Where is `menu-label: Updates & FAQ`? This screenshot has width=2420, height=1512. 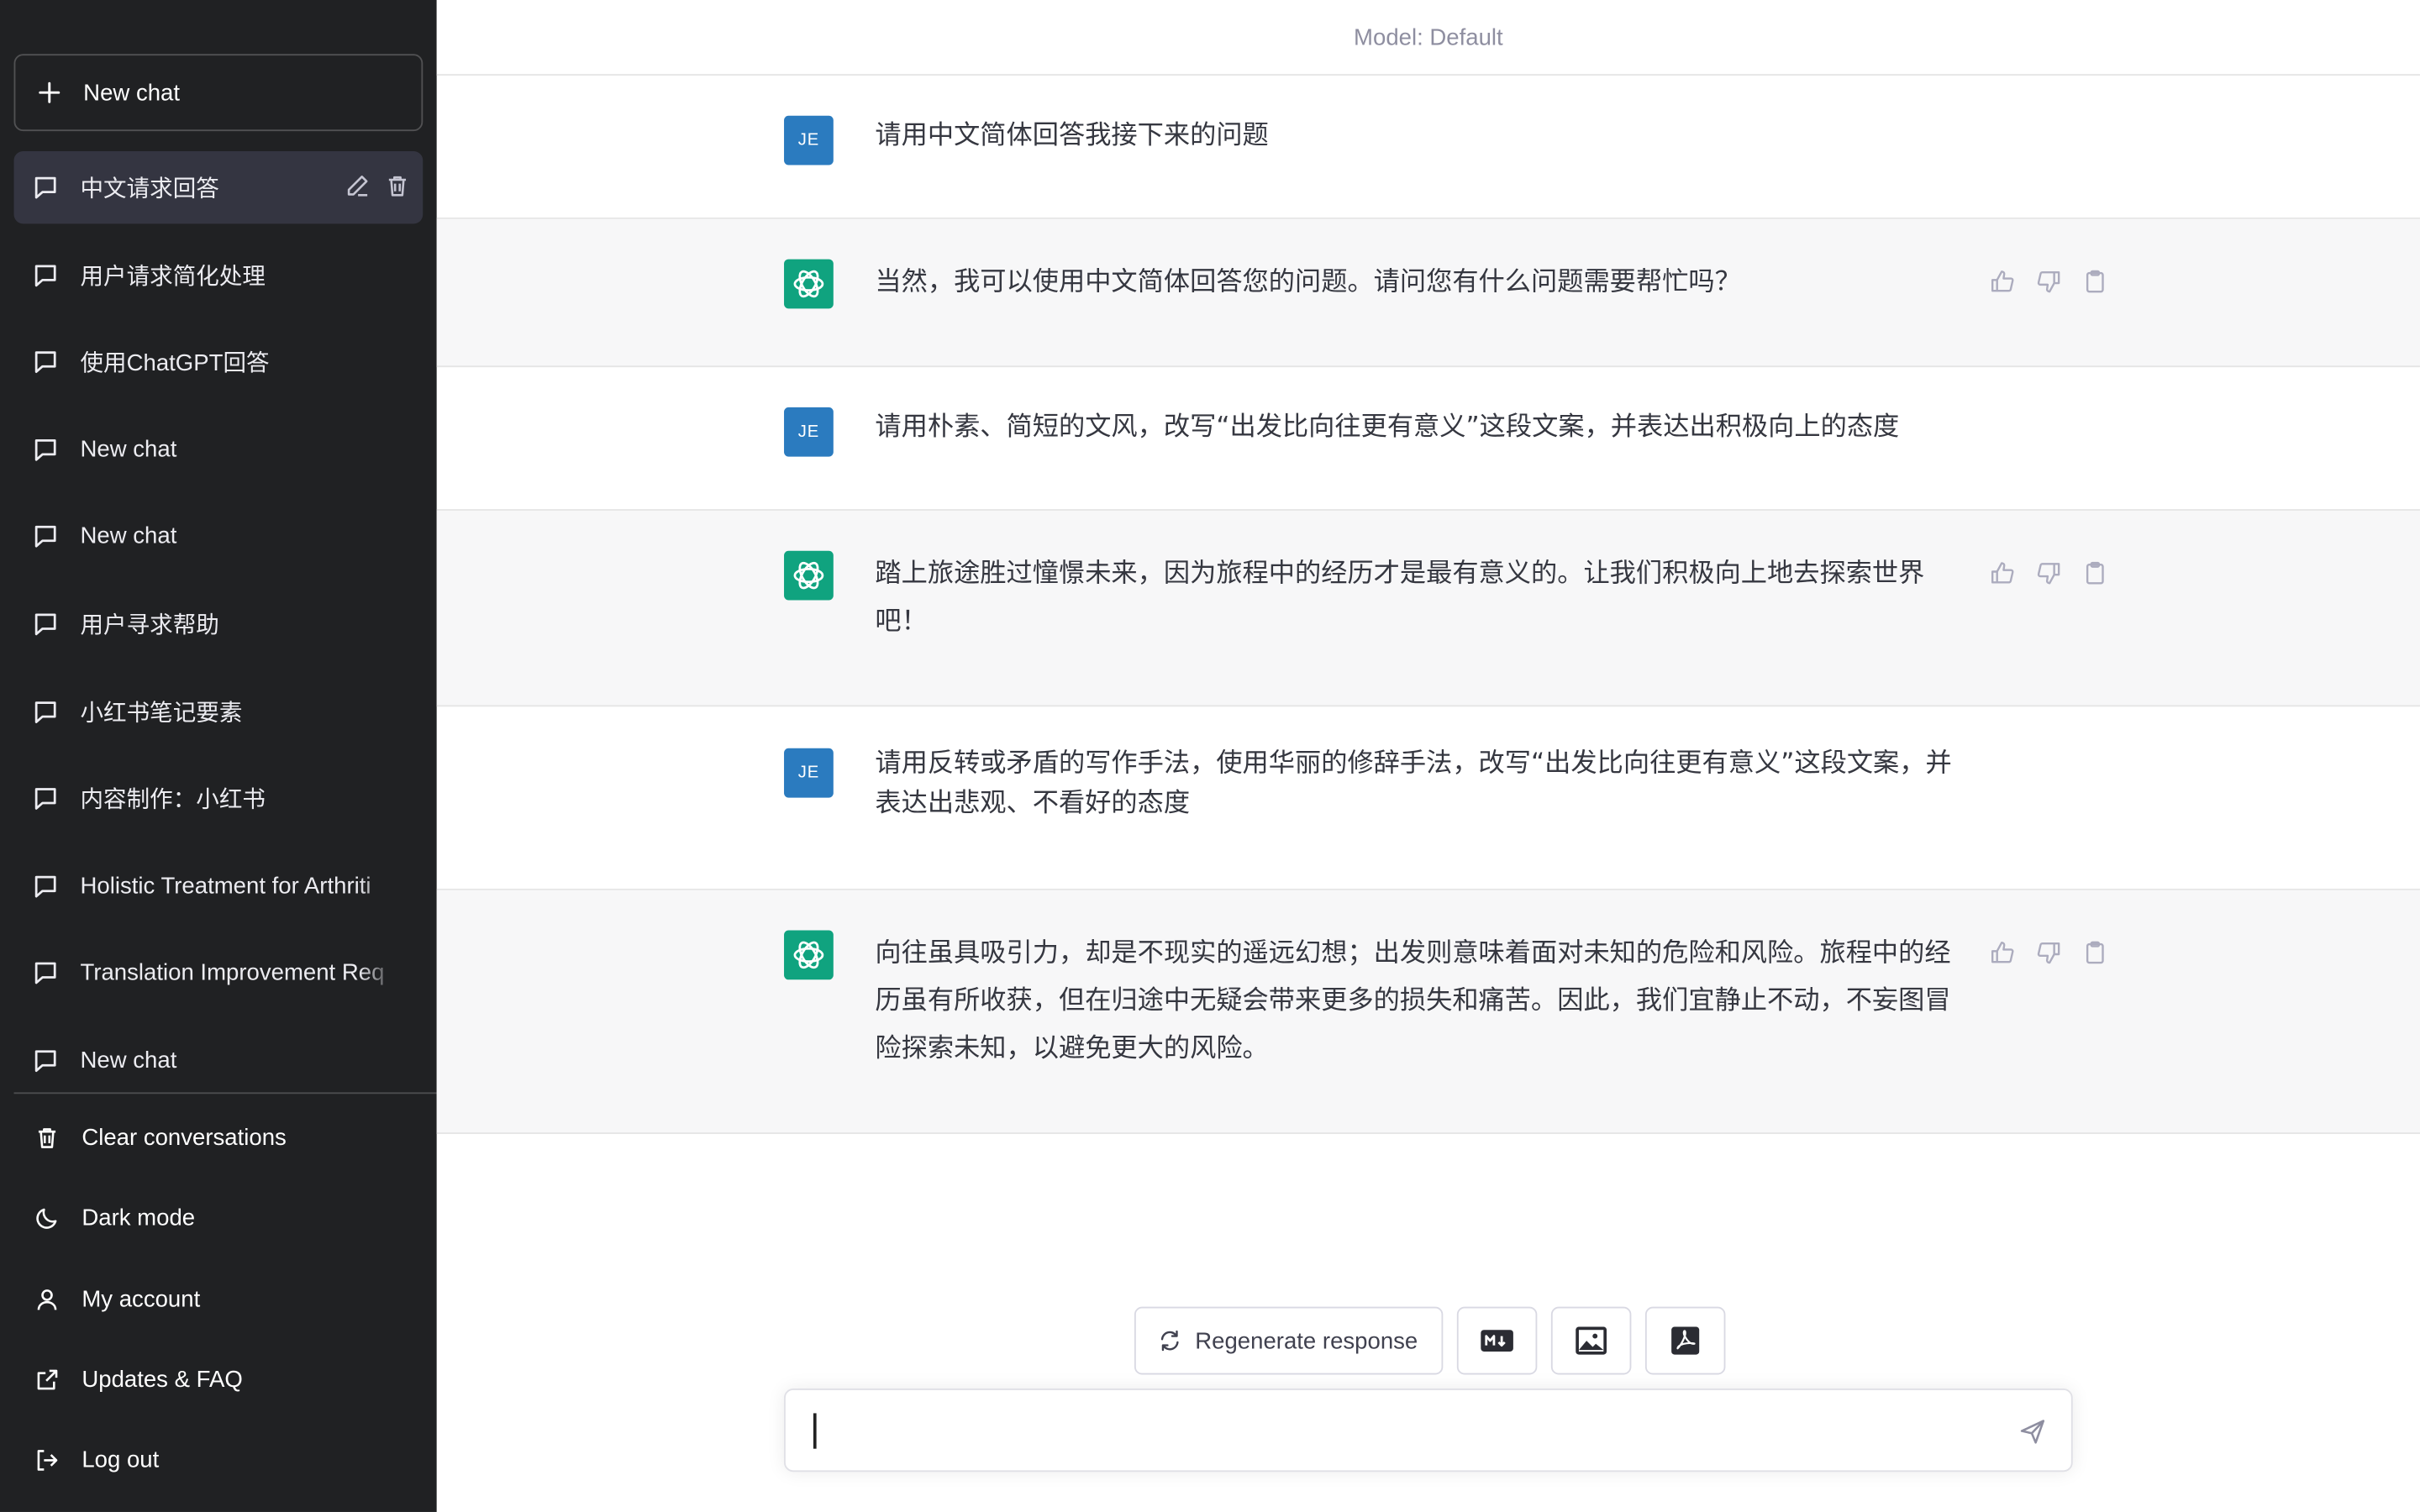
menu-label: Updates & FAQ is located at coordinates (162, 1380).